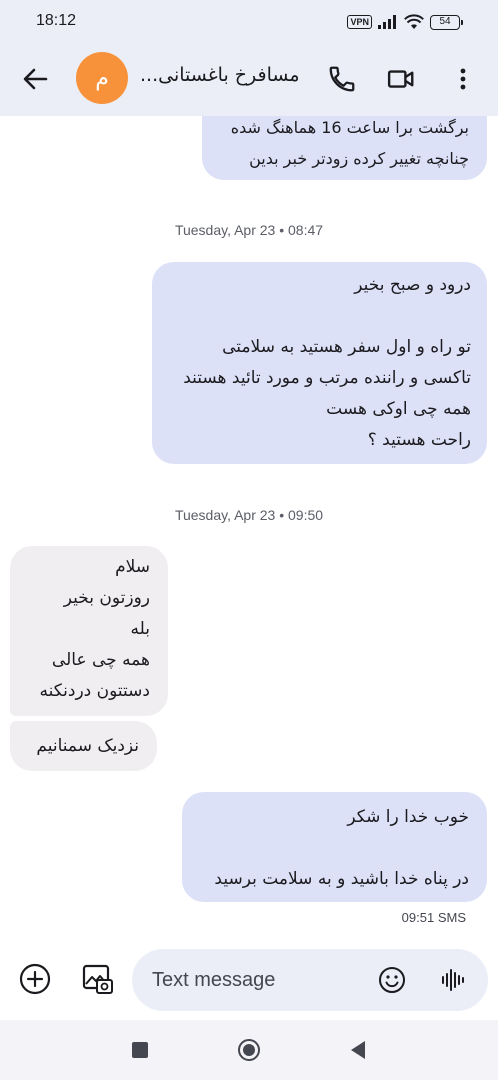  What do you see at coordinates (56, 20) in the screenshot?
I see `status-time: 18:12` at bounding box center [56, 20].